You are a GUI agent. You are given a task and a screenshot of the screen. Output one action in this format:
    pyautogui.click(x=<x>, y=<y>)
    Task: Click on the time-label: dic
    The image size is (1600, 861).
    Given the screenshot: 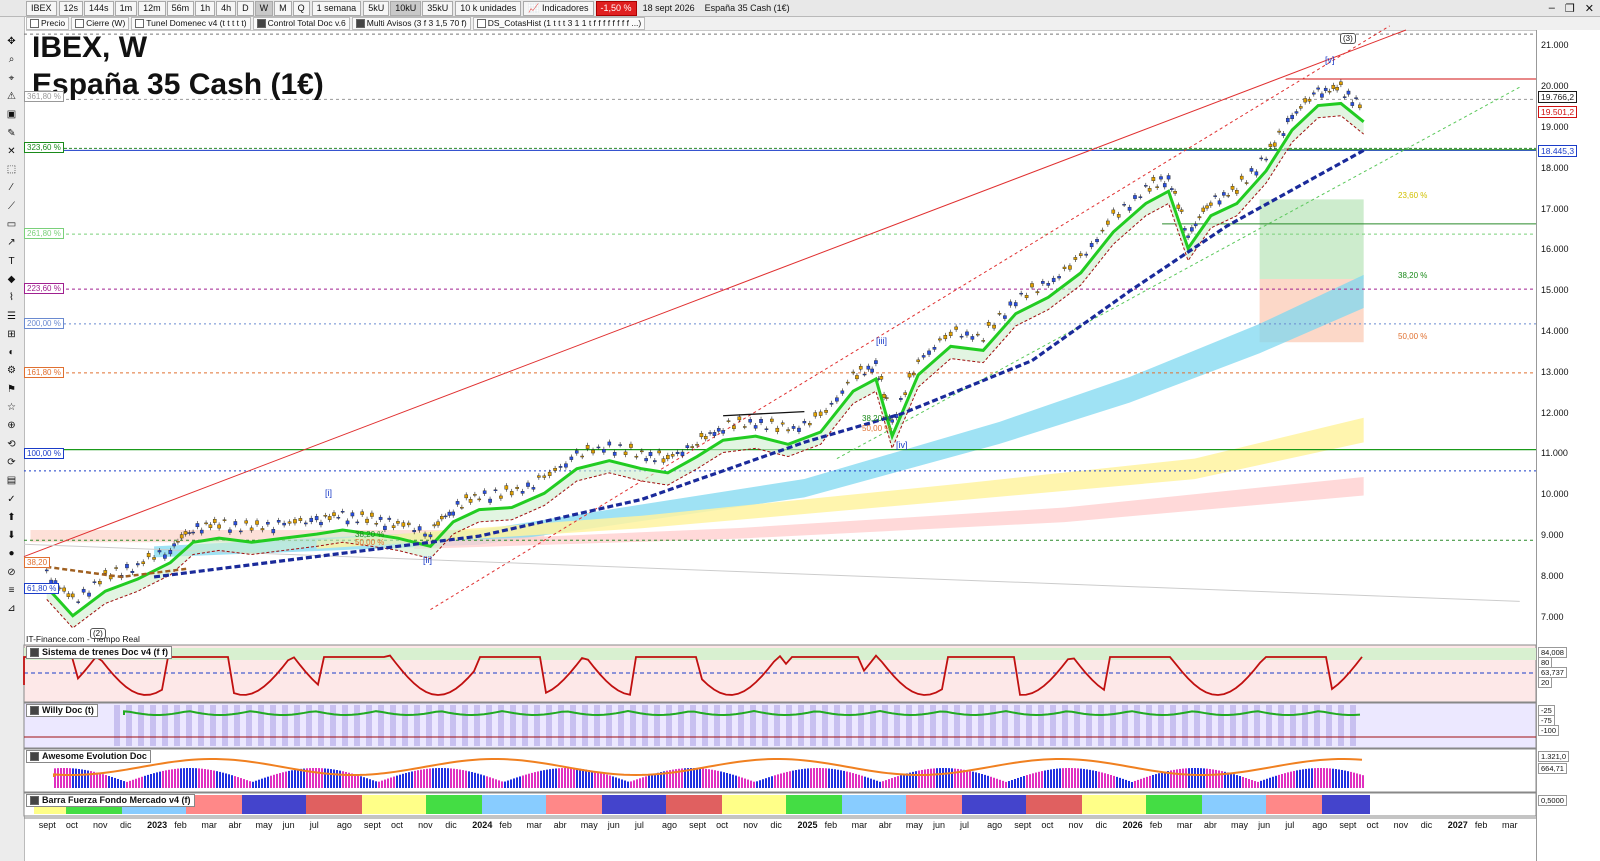 What is the action you would take?
    pyautogui.click(x=1101, y=825)
    